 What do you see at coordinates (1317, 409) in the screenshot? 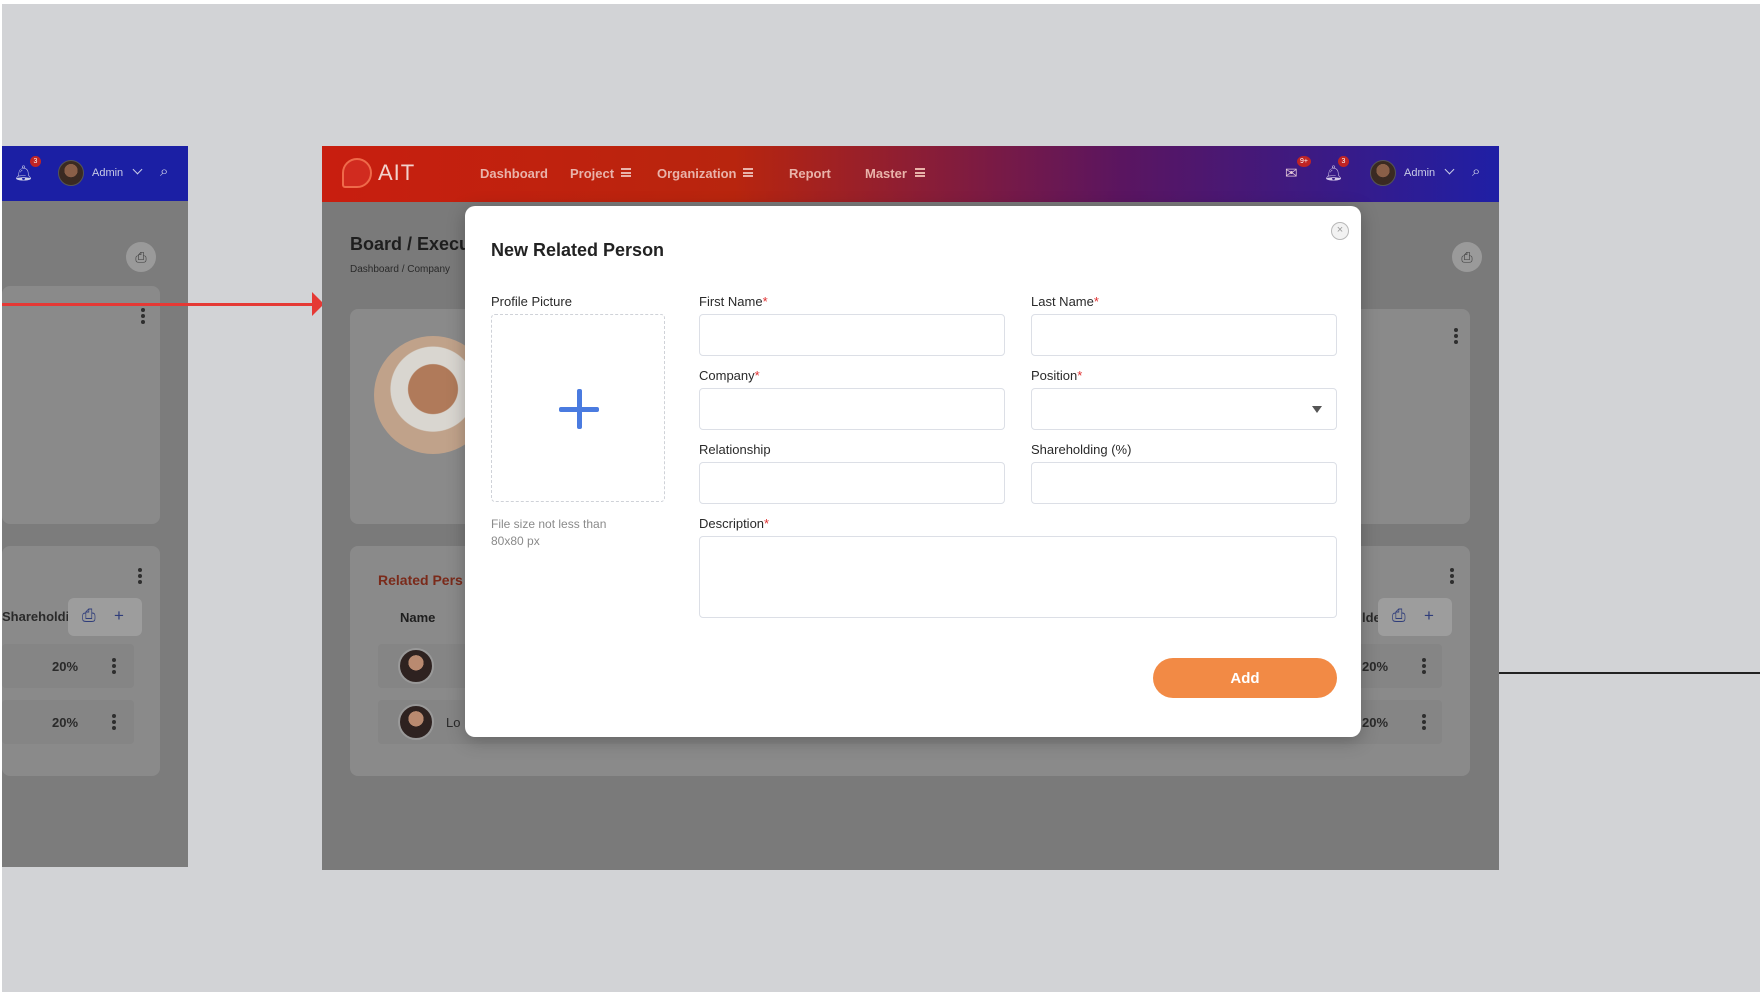
I see `caret-down-icon` at bounding box center [1317, 409].